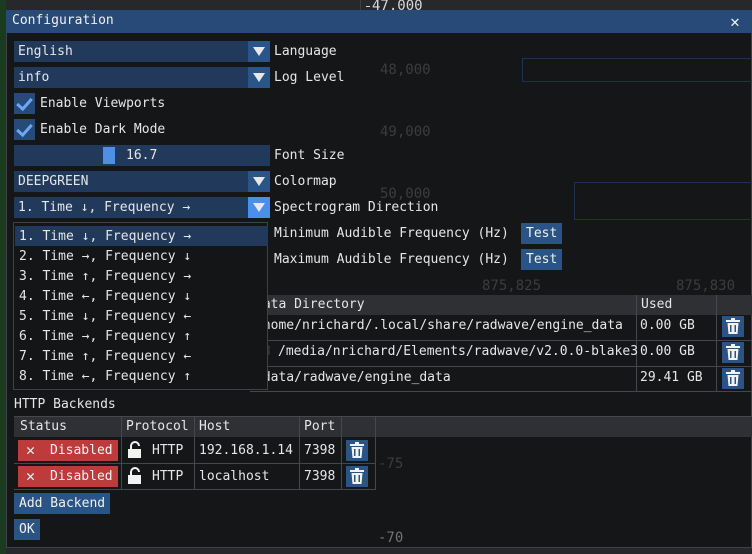  I want to click on spectrogram-direction-value: 1. Time ↓, Frequency →, so click(104, 207).